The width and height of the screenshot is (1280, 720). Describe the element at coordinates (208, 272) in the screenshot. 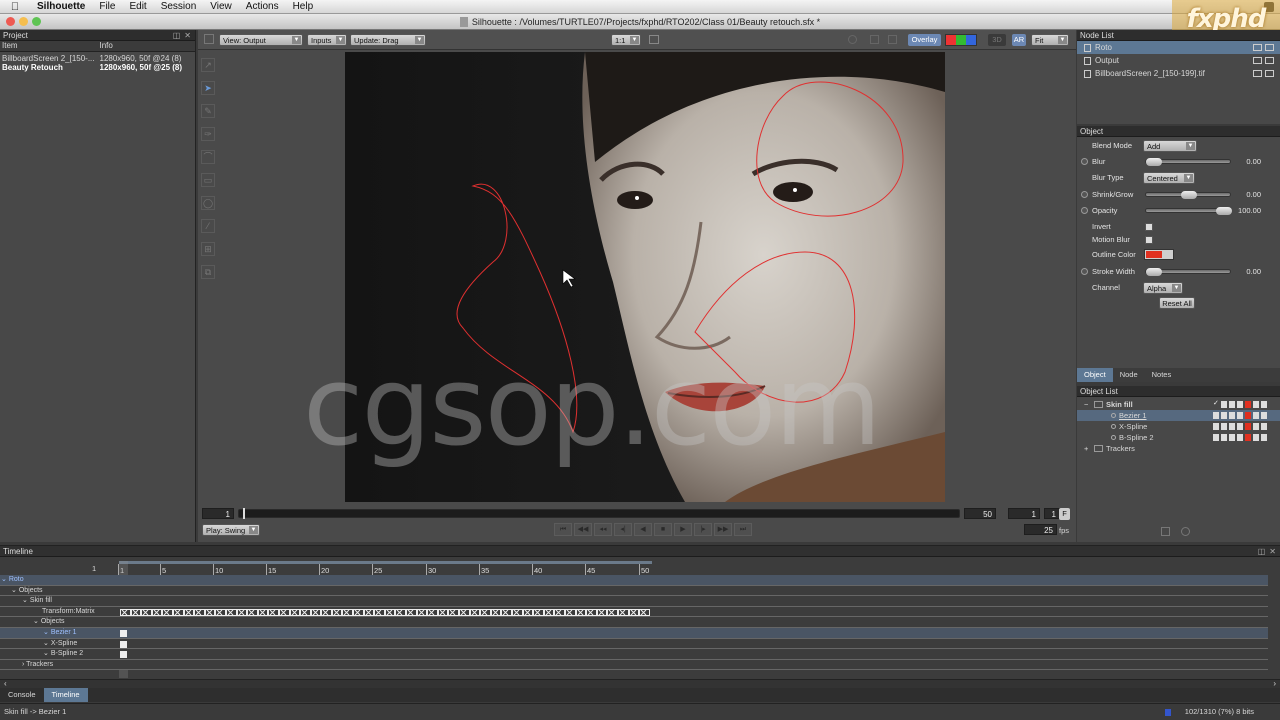

I see `layer-tool-icon: ⧉` at that location.